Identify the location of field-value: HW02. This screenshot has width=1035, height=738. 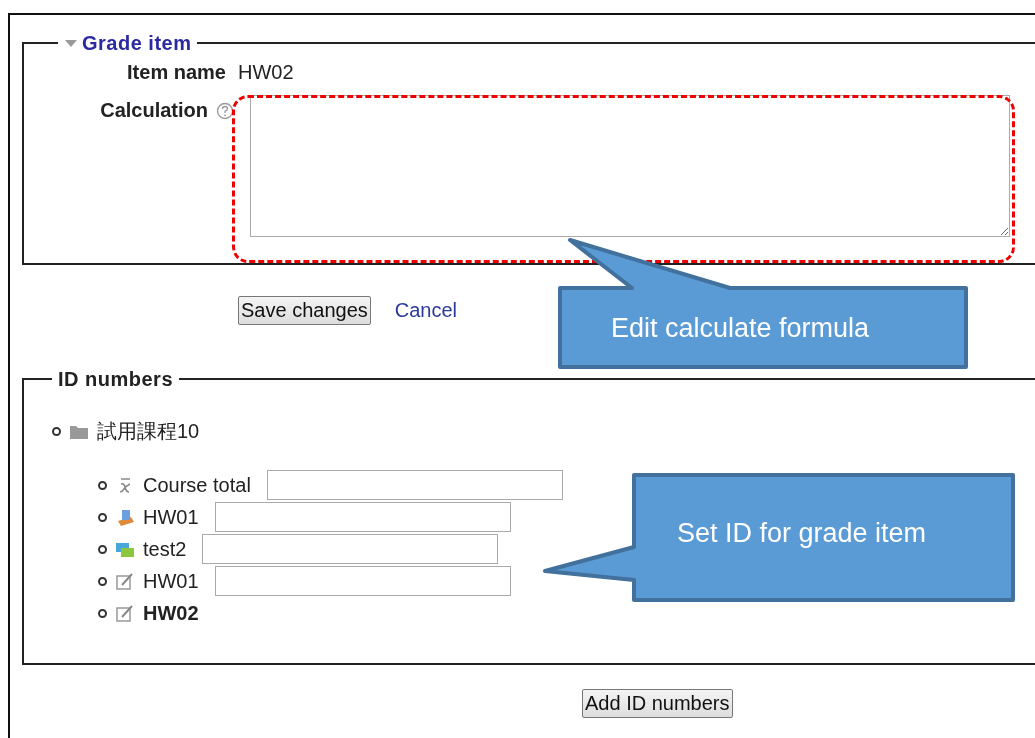
(266, 72).